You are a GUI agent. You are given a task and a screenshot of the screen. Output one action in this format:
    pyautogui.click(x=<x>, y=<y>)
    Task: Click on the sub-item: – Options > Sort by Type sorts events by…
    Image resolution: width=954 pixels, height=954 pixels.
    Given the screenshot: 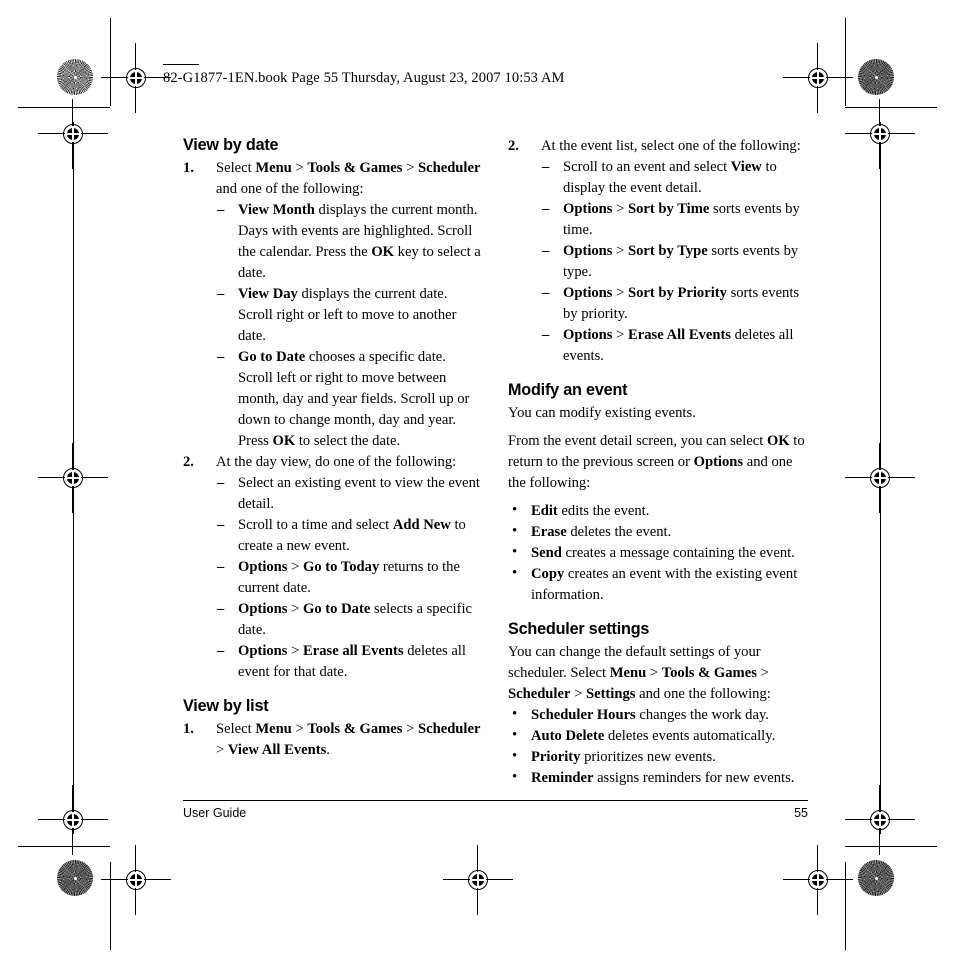 What is the action you would take?
    pyautogui.click(x=674, y=262)
    